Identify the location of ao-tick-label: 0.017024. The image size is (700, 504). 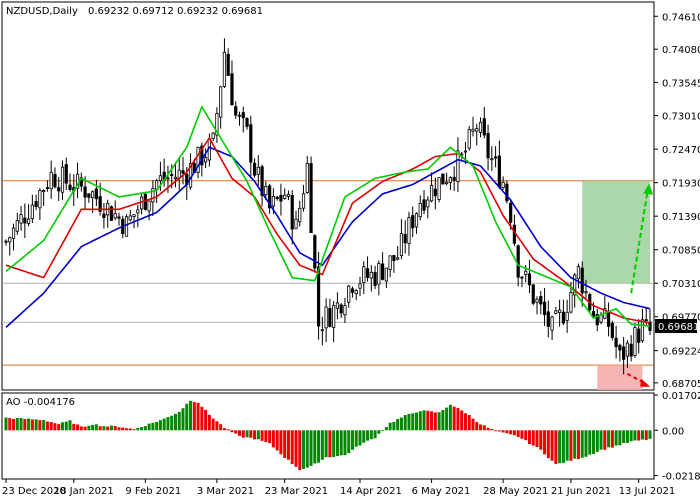
(681, 396).